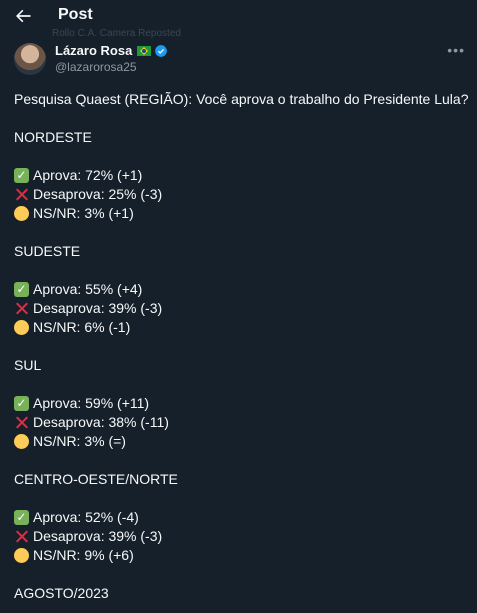  Describe the element at coordinates (241, 441) in the screenshot. I see `nsnr-line: NS/NR: 3% (=)` at that location.